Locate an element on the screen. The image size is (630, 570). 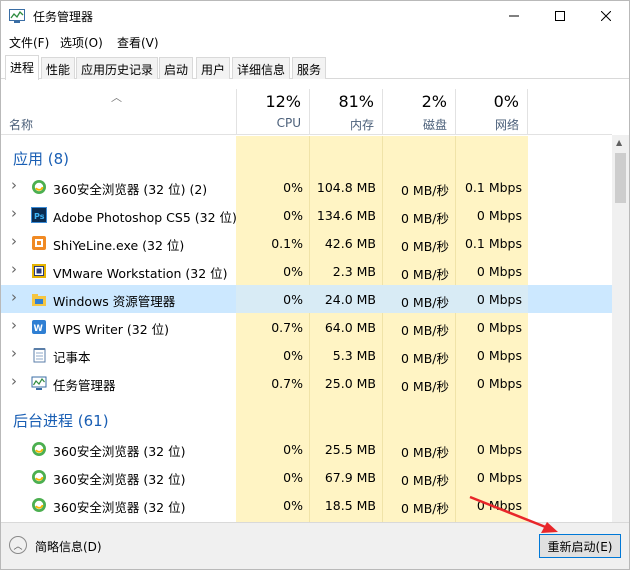
shiyeline-icon is located at coordinates (39, 243).